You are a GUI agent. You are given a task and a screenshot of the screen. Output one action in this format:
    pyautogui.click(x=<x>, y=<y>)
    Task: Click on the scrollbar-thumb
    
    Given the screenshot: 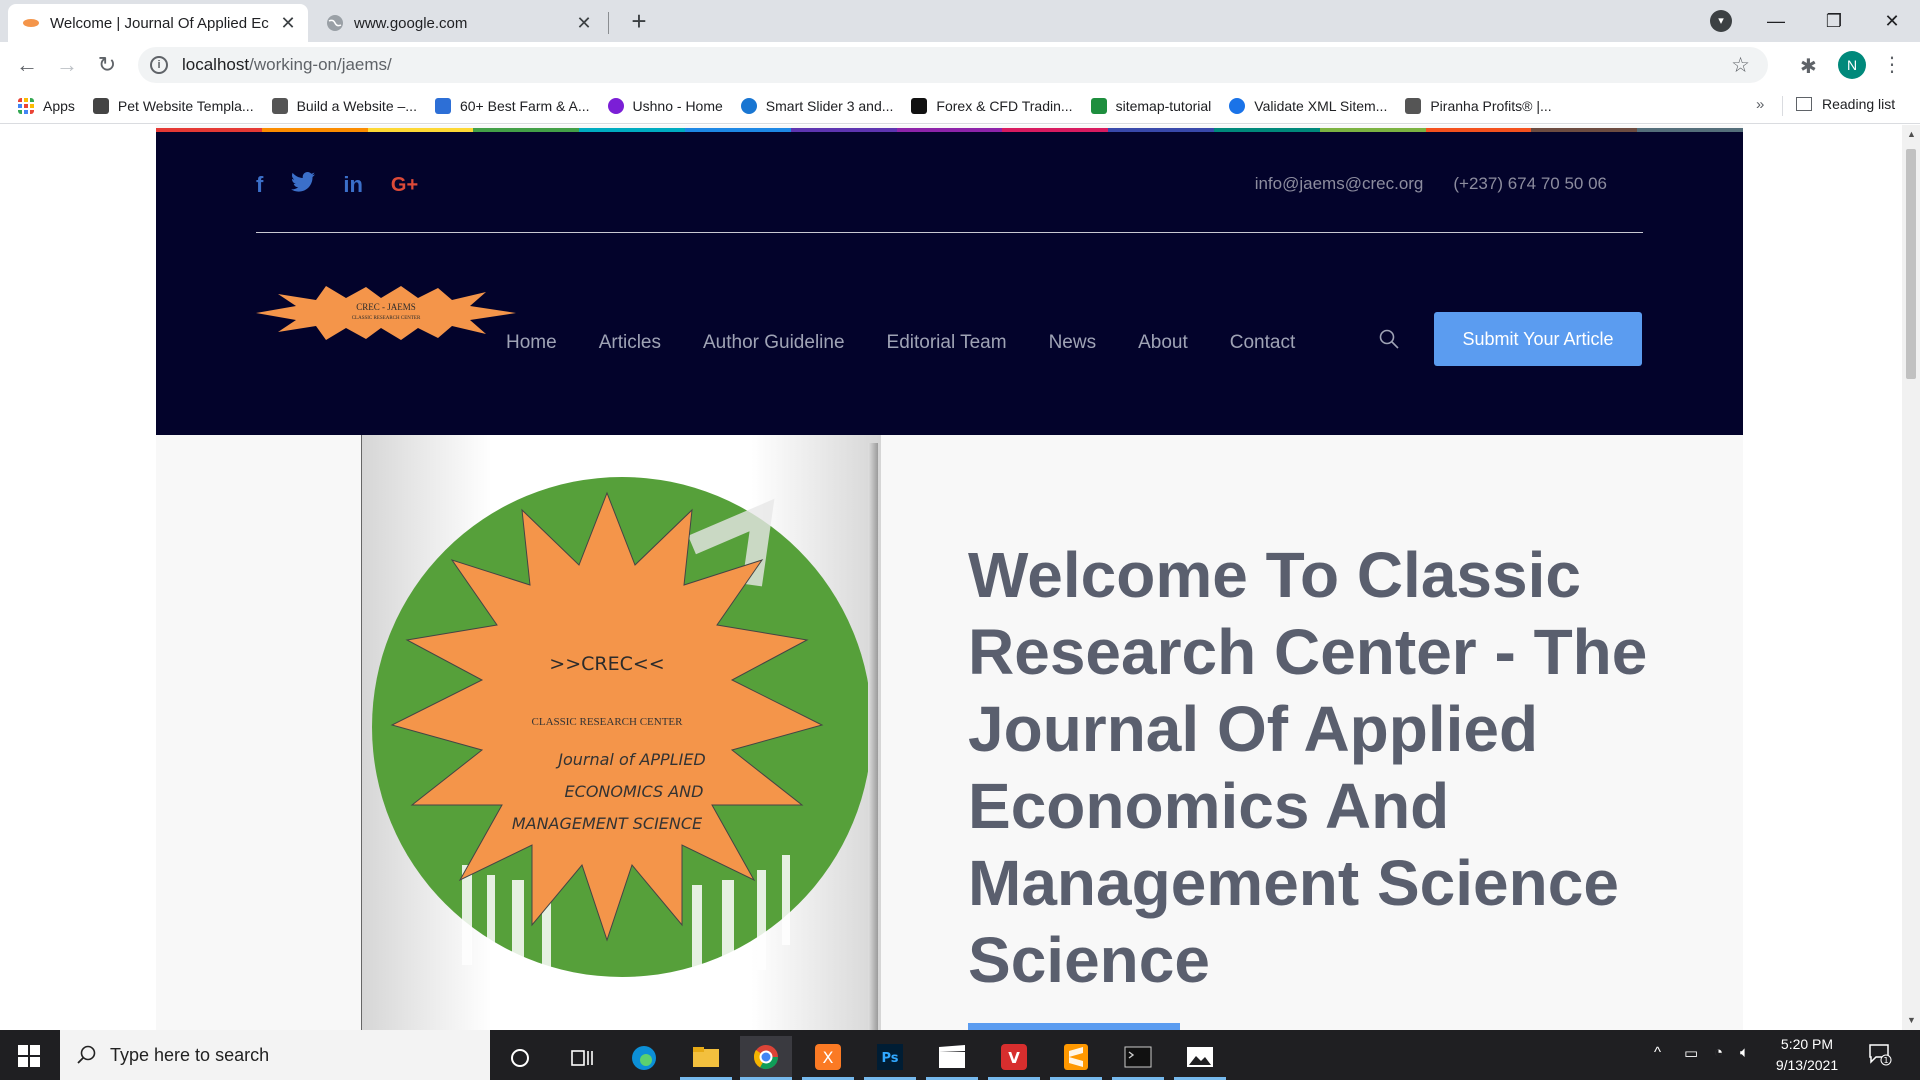 What is the action you would take?
    pyautogui.click(x=1911, y=264)
    